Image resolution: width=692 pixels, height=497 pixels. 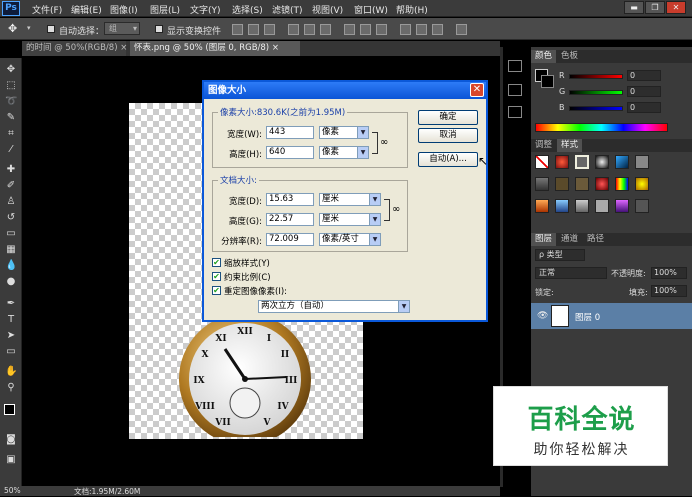 What do you see at coordinates (290, 239) in the screenshot?
I see `resolution-input: 72.009` at bounding box center [290, 239].